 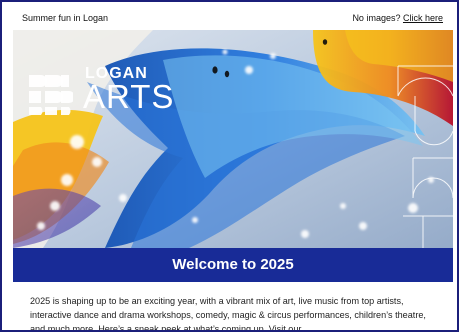 I want to click on click-here-link: Click here, so click(x=423, y=18).